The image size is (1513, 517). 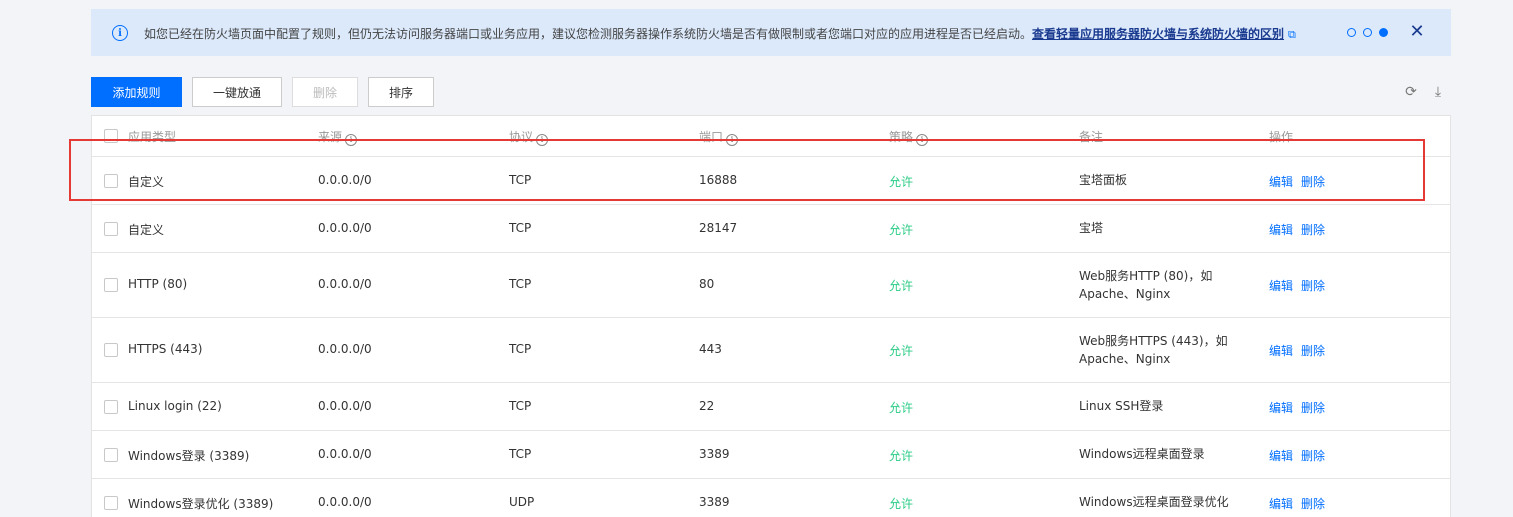 What do you see at coordinates (1153, 341) in the screenshot?
I see `cell-note-line1: Web服务HTTPS (443)，如` at bounding box center [1153, 341].